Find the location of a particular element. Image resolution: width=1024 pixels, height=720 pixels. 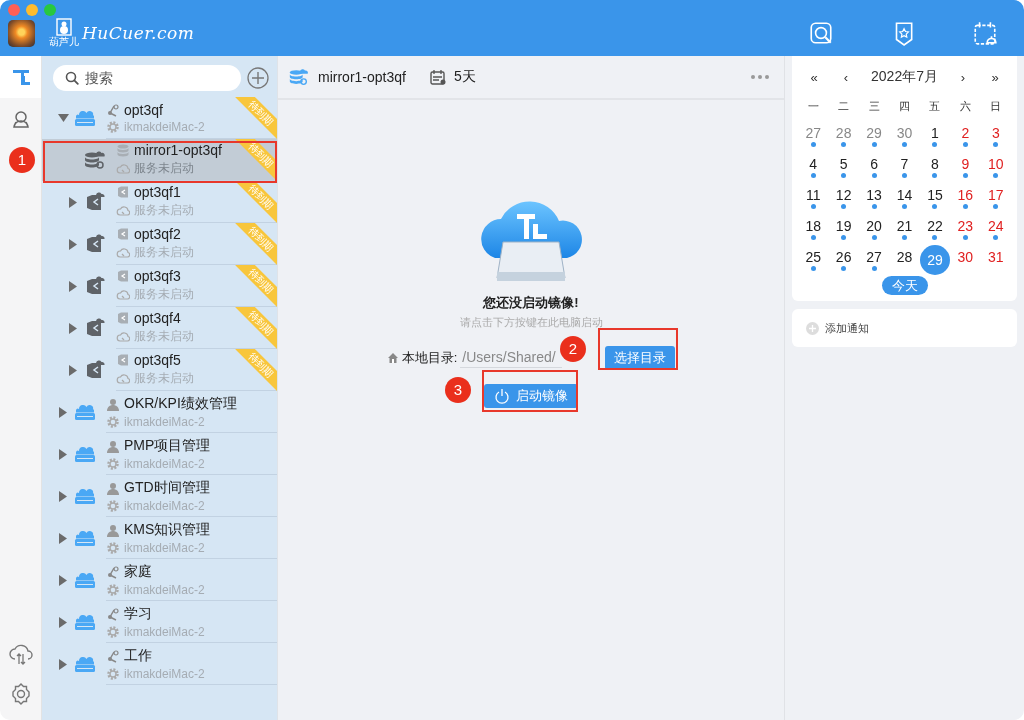

logo-caption: 葫芦儿 is located at coordinates (64, 41).